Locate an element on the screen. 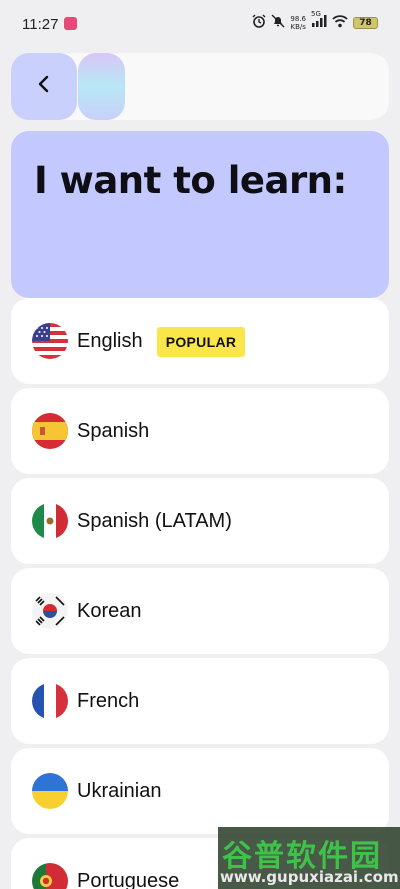  progress-bar-fill is located at coordinates (101, 86).